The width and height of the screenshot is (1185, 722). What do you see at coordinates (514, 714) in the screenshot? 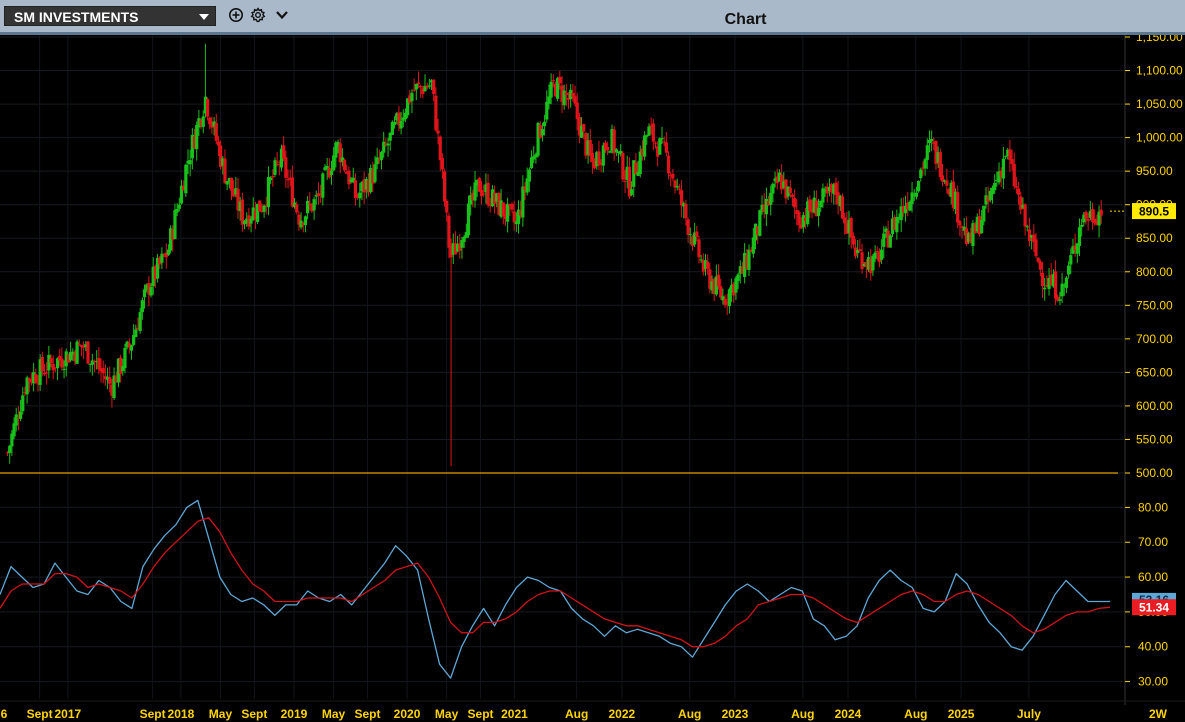
I see `x-tick-label: 2021` at bounding box center [514, 714].